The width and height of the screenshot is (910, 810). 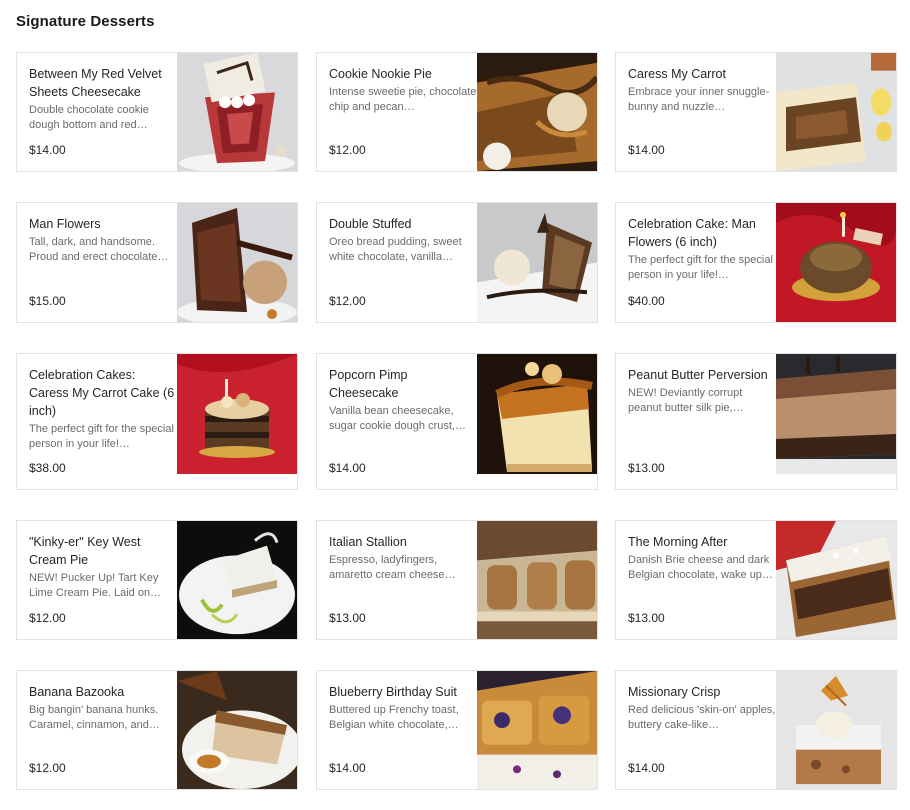 What do you see at coordinates (65, 224) in the screenshot?
I see `item-name: Man Flowers` at bounding box center [65, 224].